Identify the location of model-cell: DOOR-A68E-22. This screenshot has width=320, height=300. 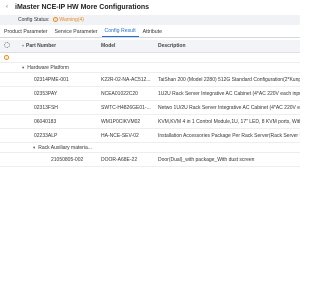
(119, 159).